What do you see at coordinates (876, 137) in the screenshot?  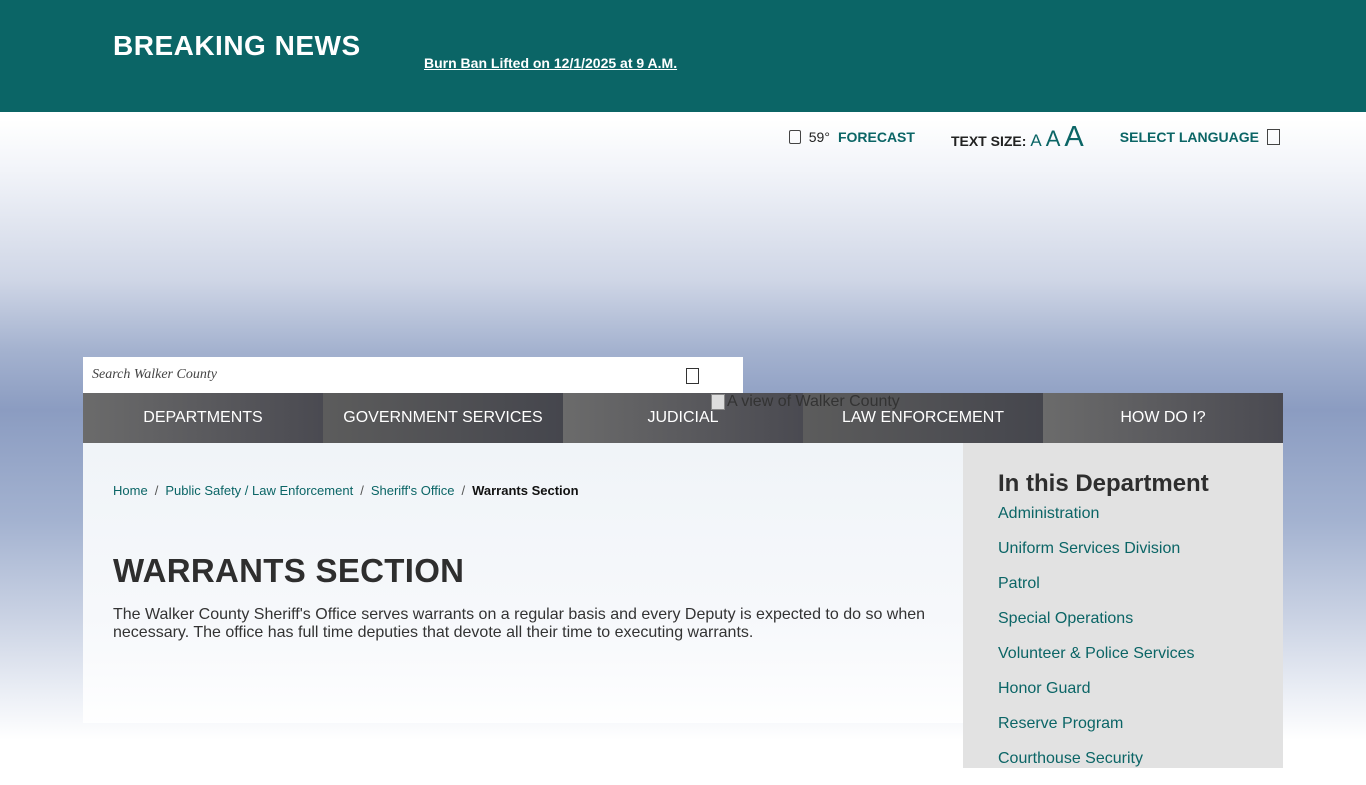 I see `forecast-link: FORECAST` at bounding box center [876, 137].